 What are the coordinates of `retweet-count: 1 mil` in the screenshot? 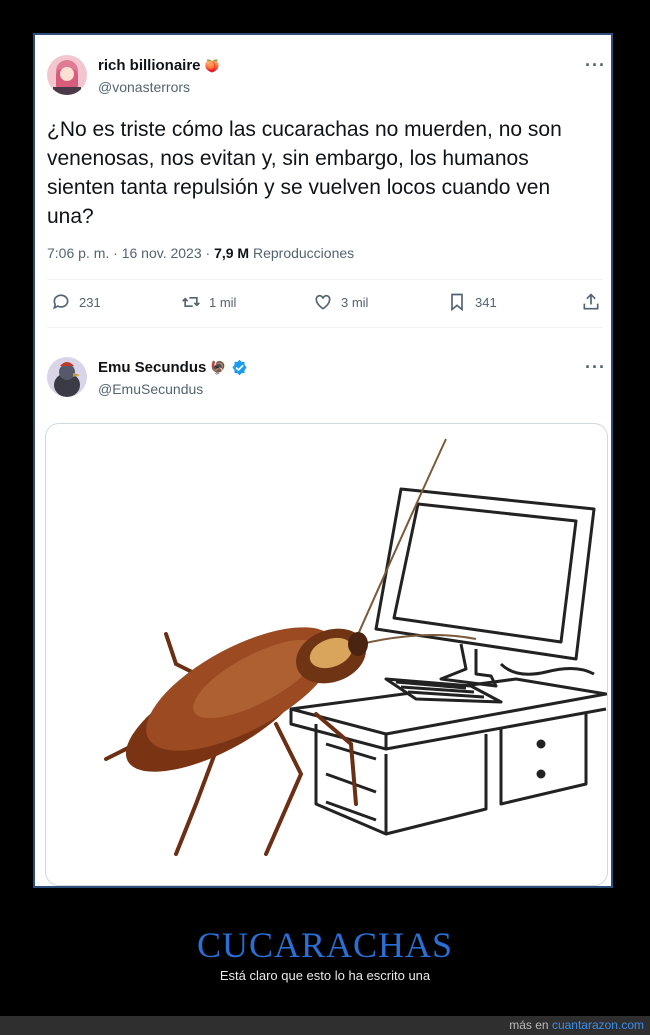 It's located at (223, 302).